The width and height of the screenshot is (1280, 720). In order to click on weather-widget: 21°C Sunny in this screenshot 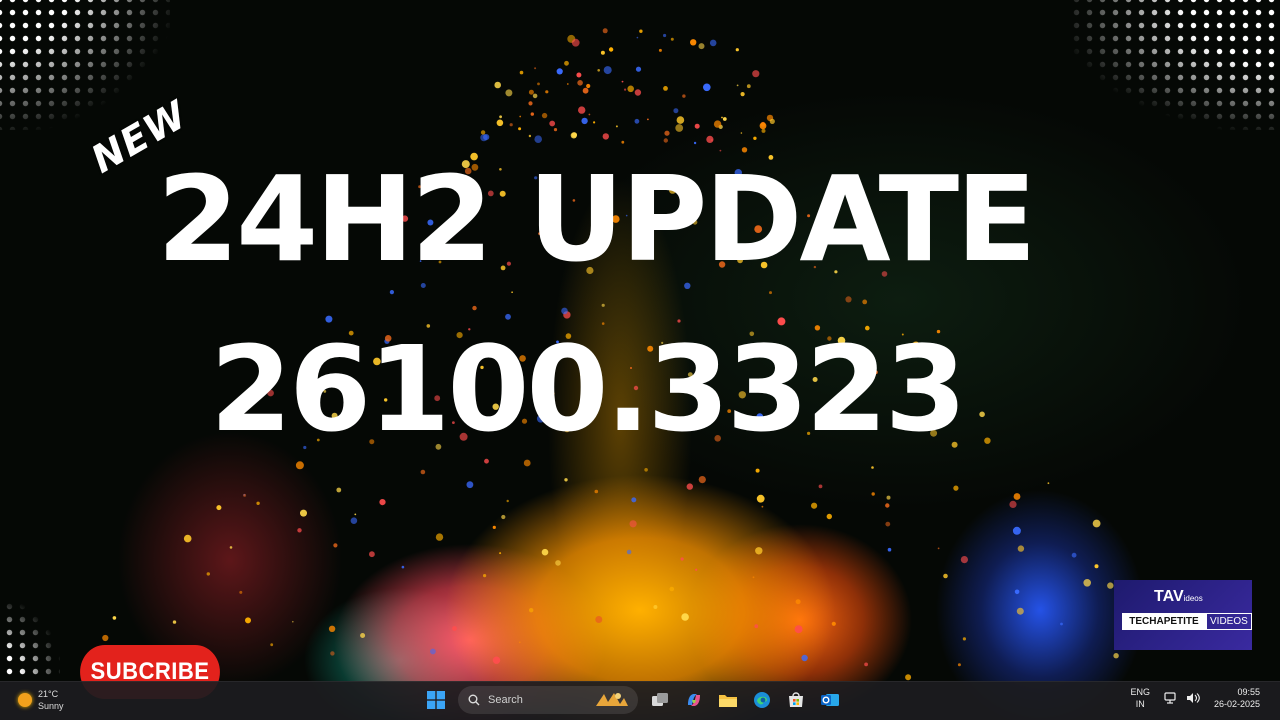, I will do `click(41, 700)`.